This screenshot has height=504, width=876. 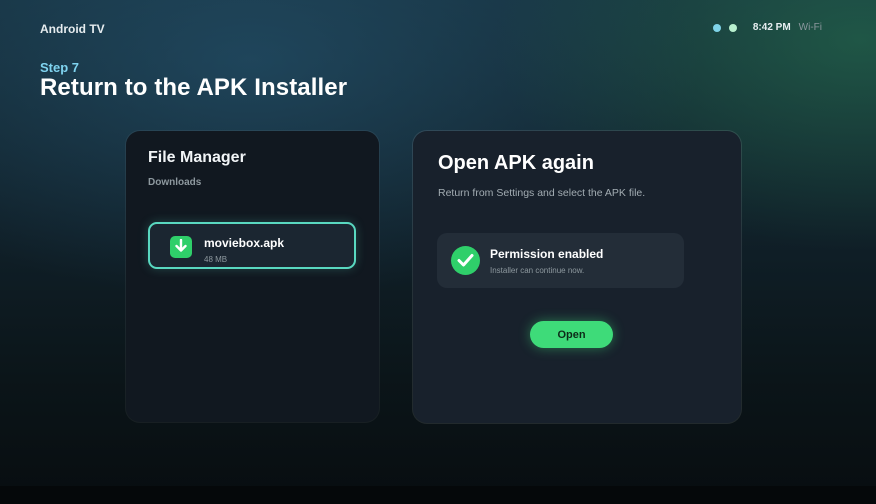 What do you see at coordinates (244, 243) in the screenshot?
I see `file-name: moviebox.apk` at bounding box center [244, 243].